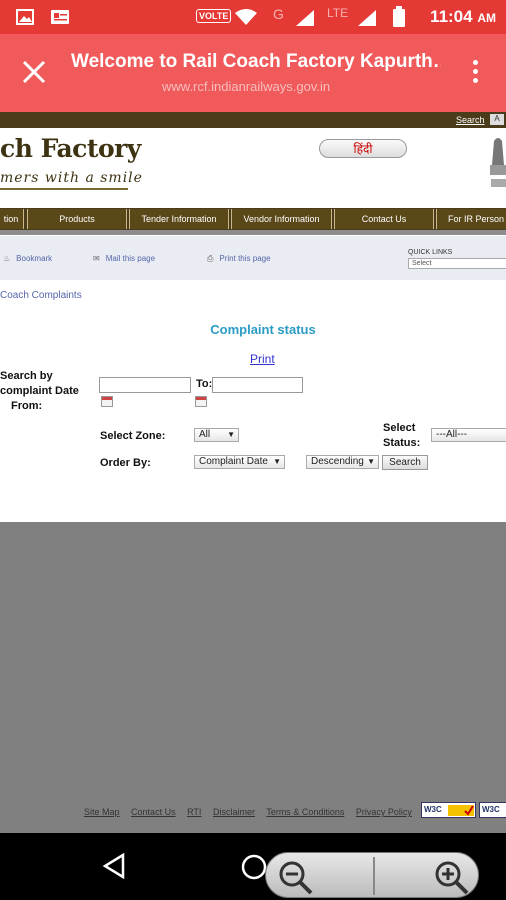 Image resolution: width=506 pixels, height=900 pixels. What do you see at coordinates (384, 812) in the screenshot?
I see `footer-link-privacy: Privacy Policy` at bounding box center [384, 812].